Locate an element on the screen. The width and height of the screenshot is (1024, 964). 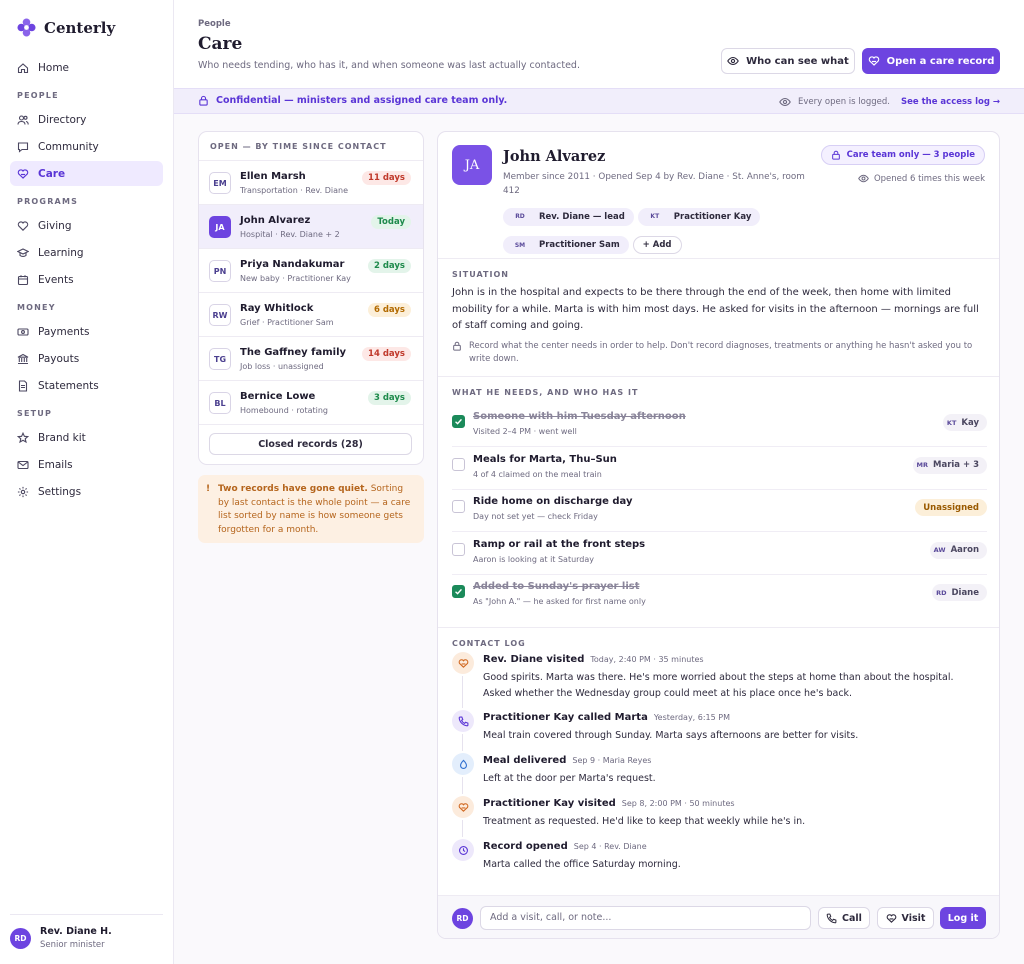
sidebar-item-label: Statements is located at coordinates (68, 385).